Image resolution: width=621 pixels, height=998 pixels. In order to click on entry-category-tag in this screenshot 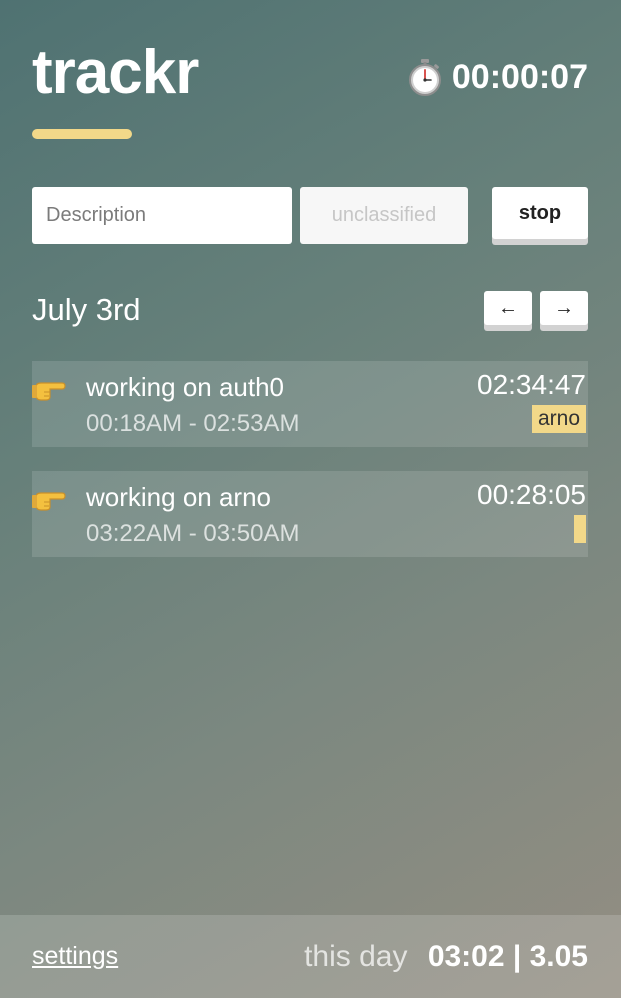, I will do `click(580, 529)`.